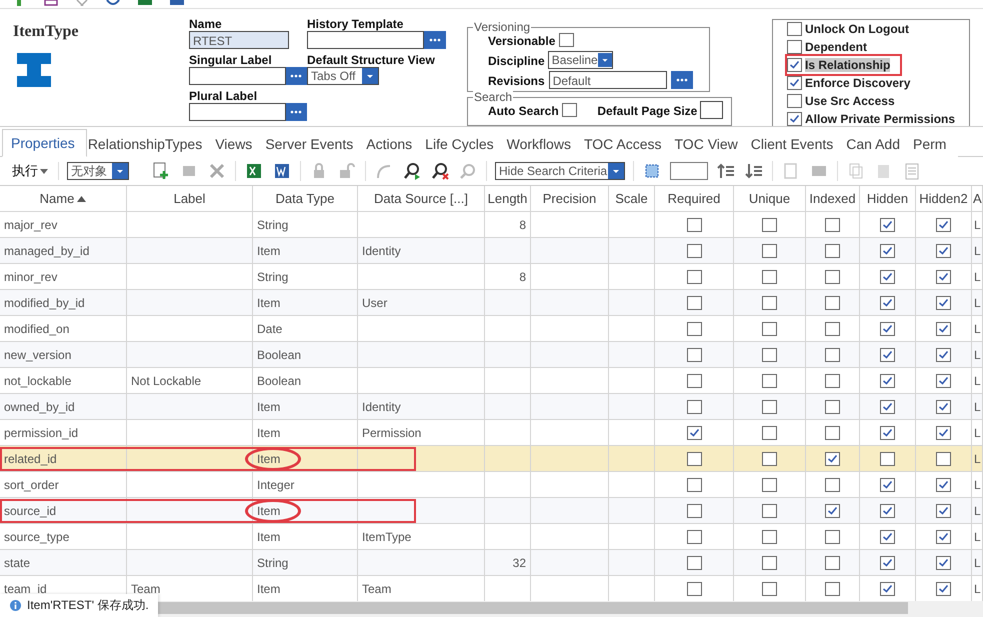 Image resolution: width=983 pixels, height=617 pixels. What do you see at coordinates (770, 199) in the screenshot?
I see `column-header: Unique` at bounding box center [770, 199].